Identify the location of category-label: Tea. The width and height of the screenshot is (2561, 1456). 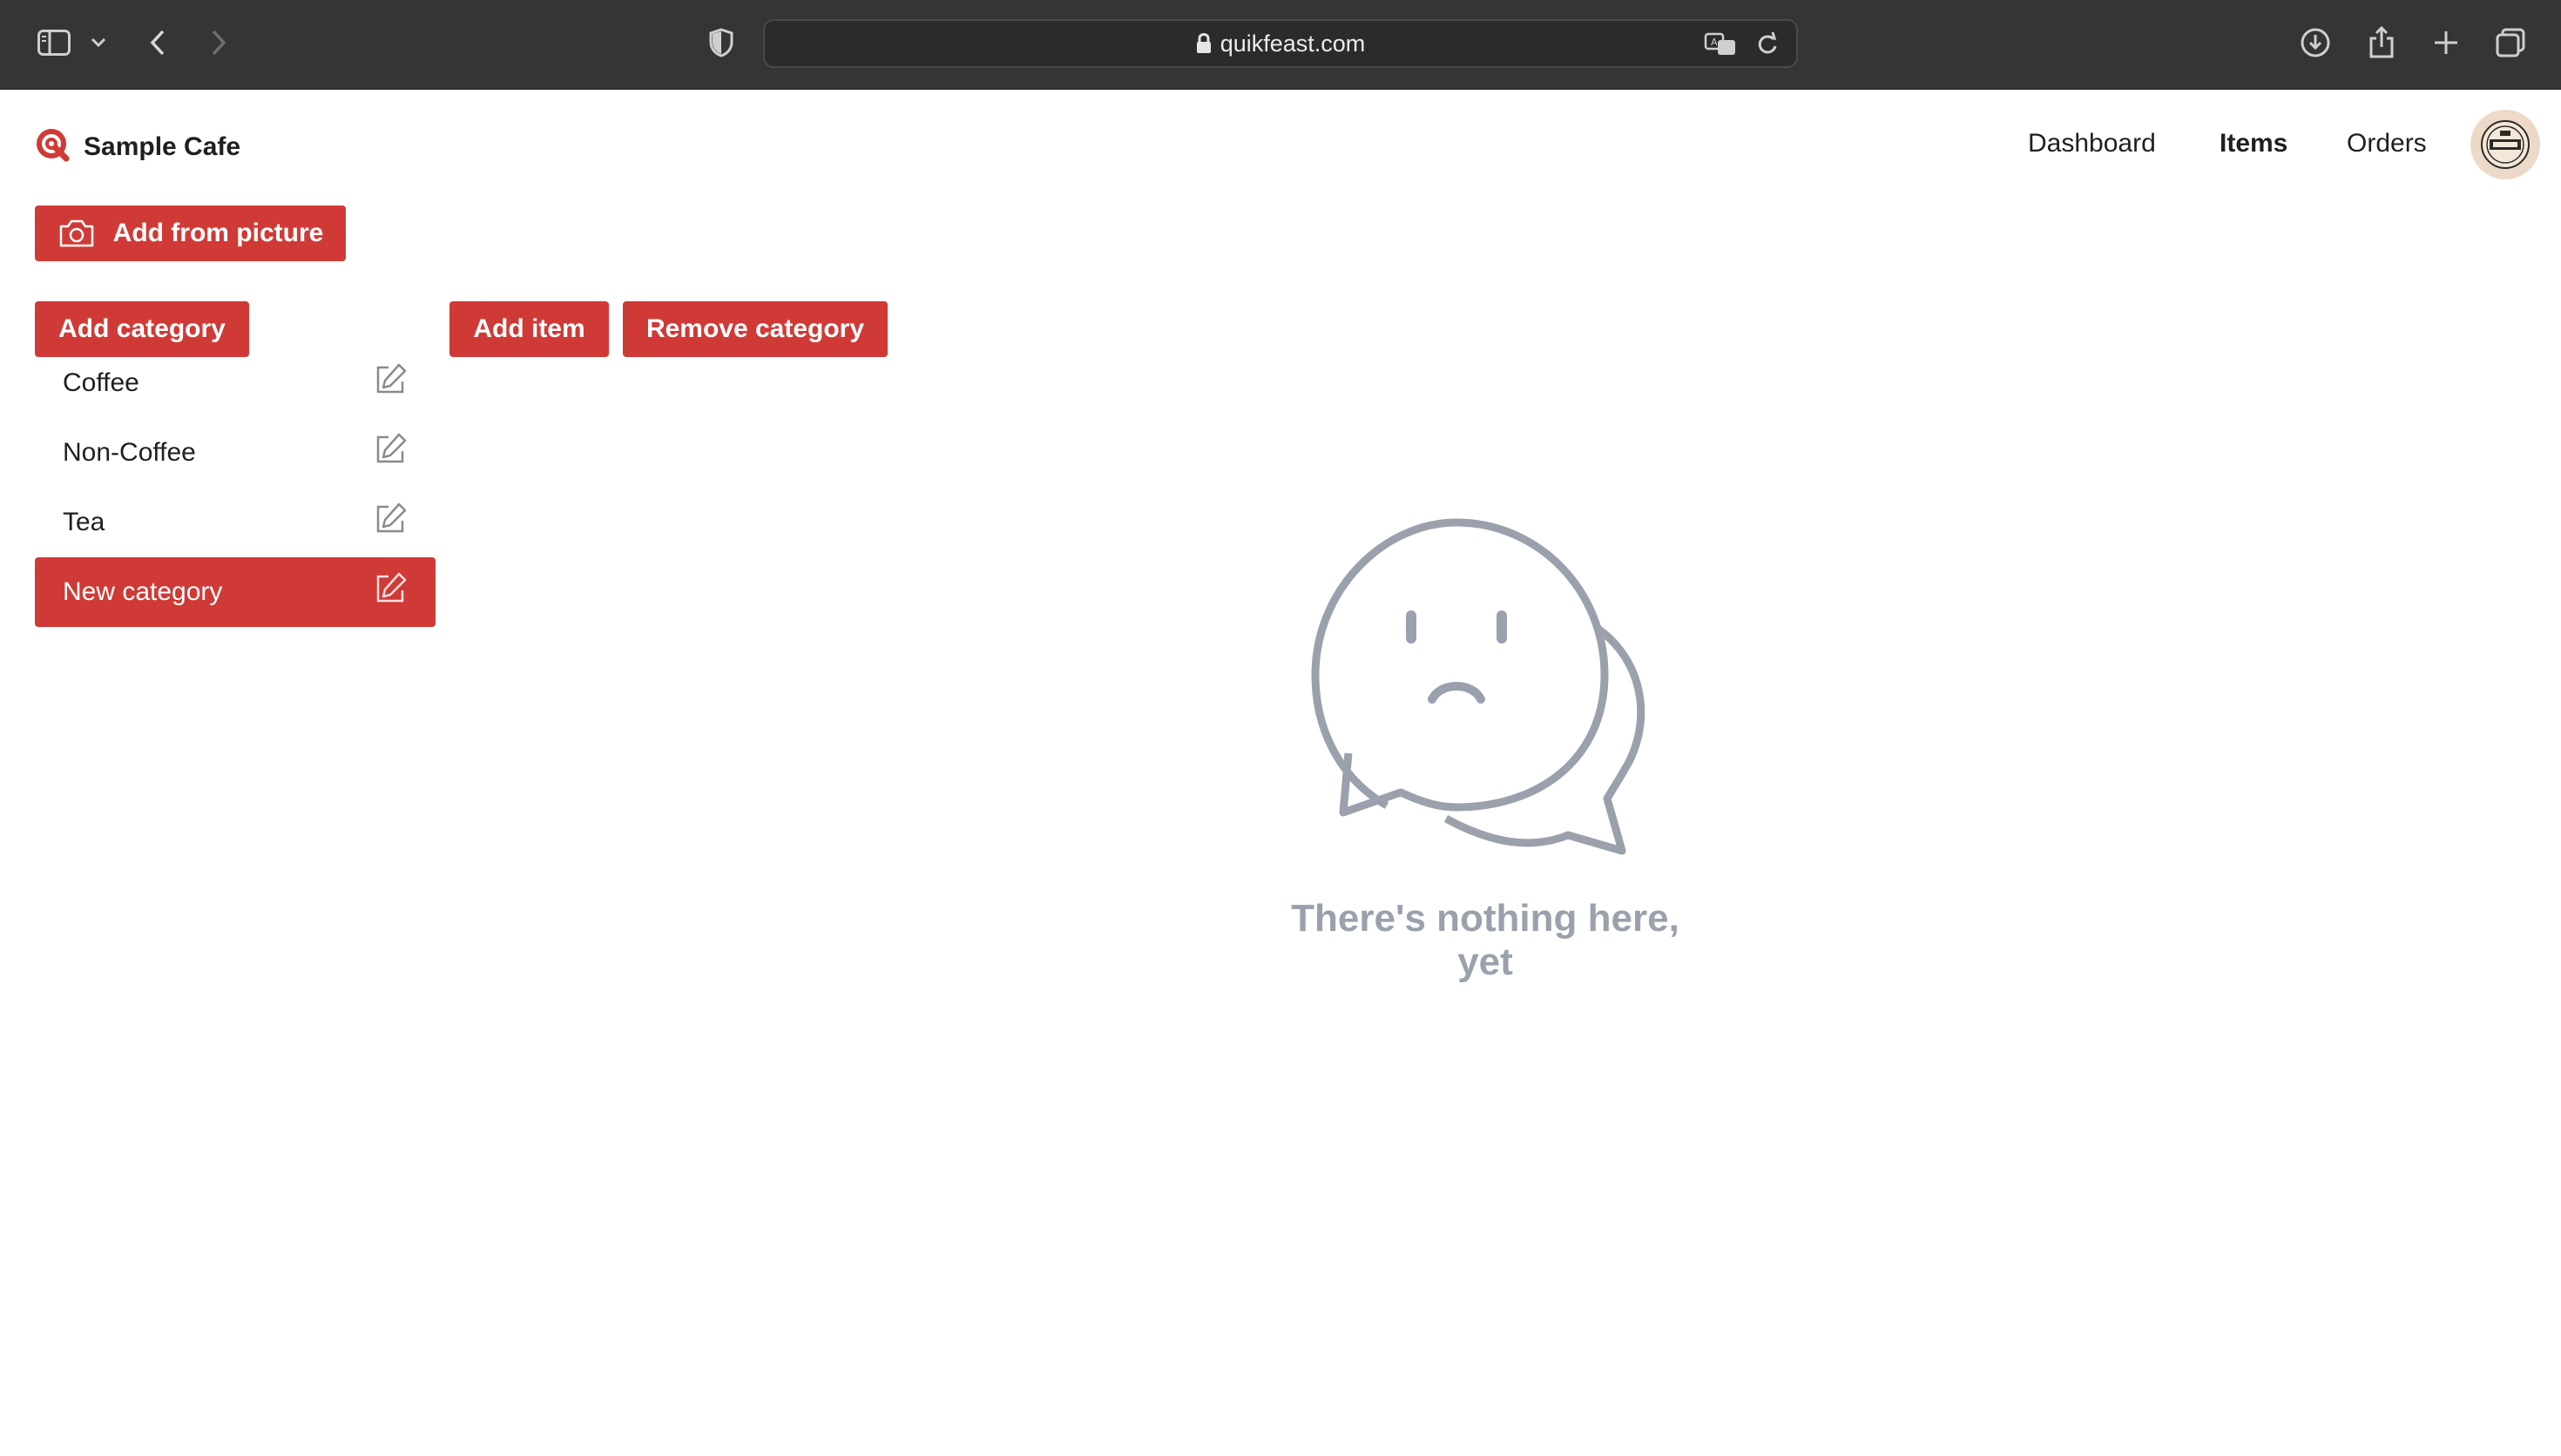
(84, 522).